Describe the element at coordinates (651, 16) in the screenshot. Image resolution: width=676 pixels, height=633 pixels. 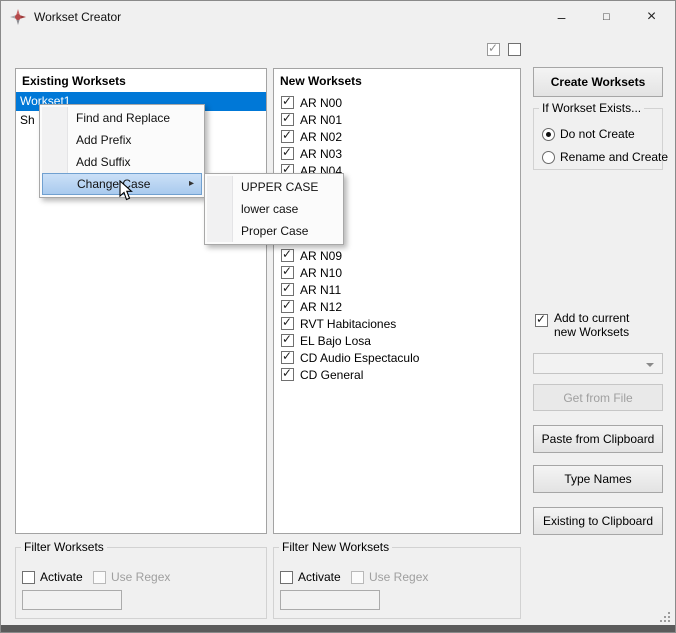
I see `close-button: ×` at that location.